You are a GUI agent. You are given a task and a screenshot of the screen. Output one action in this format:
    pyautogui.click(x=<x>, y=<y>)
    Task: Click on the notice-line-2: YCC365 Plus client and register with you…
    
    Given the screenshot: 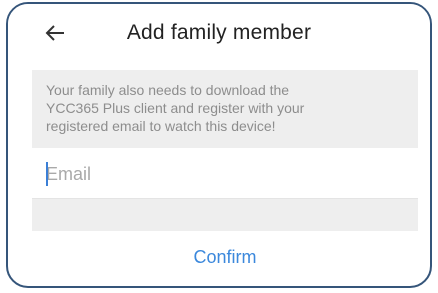 What is the action you would take?
    pyautogui.click(x=175, y=108)
    